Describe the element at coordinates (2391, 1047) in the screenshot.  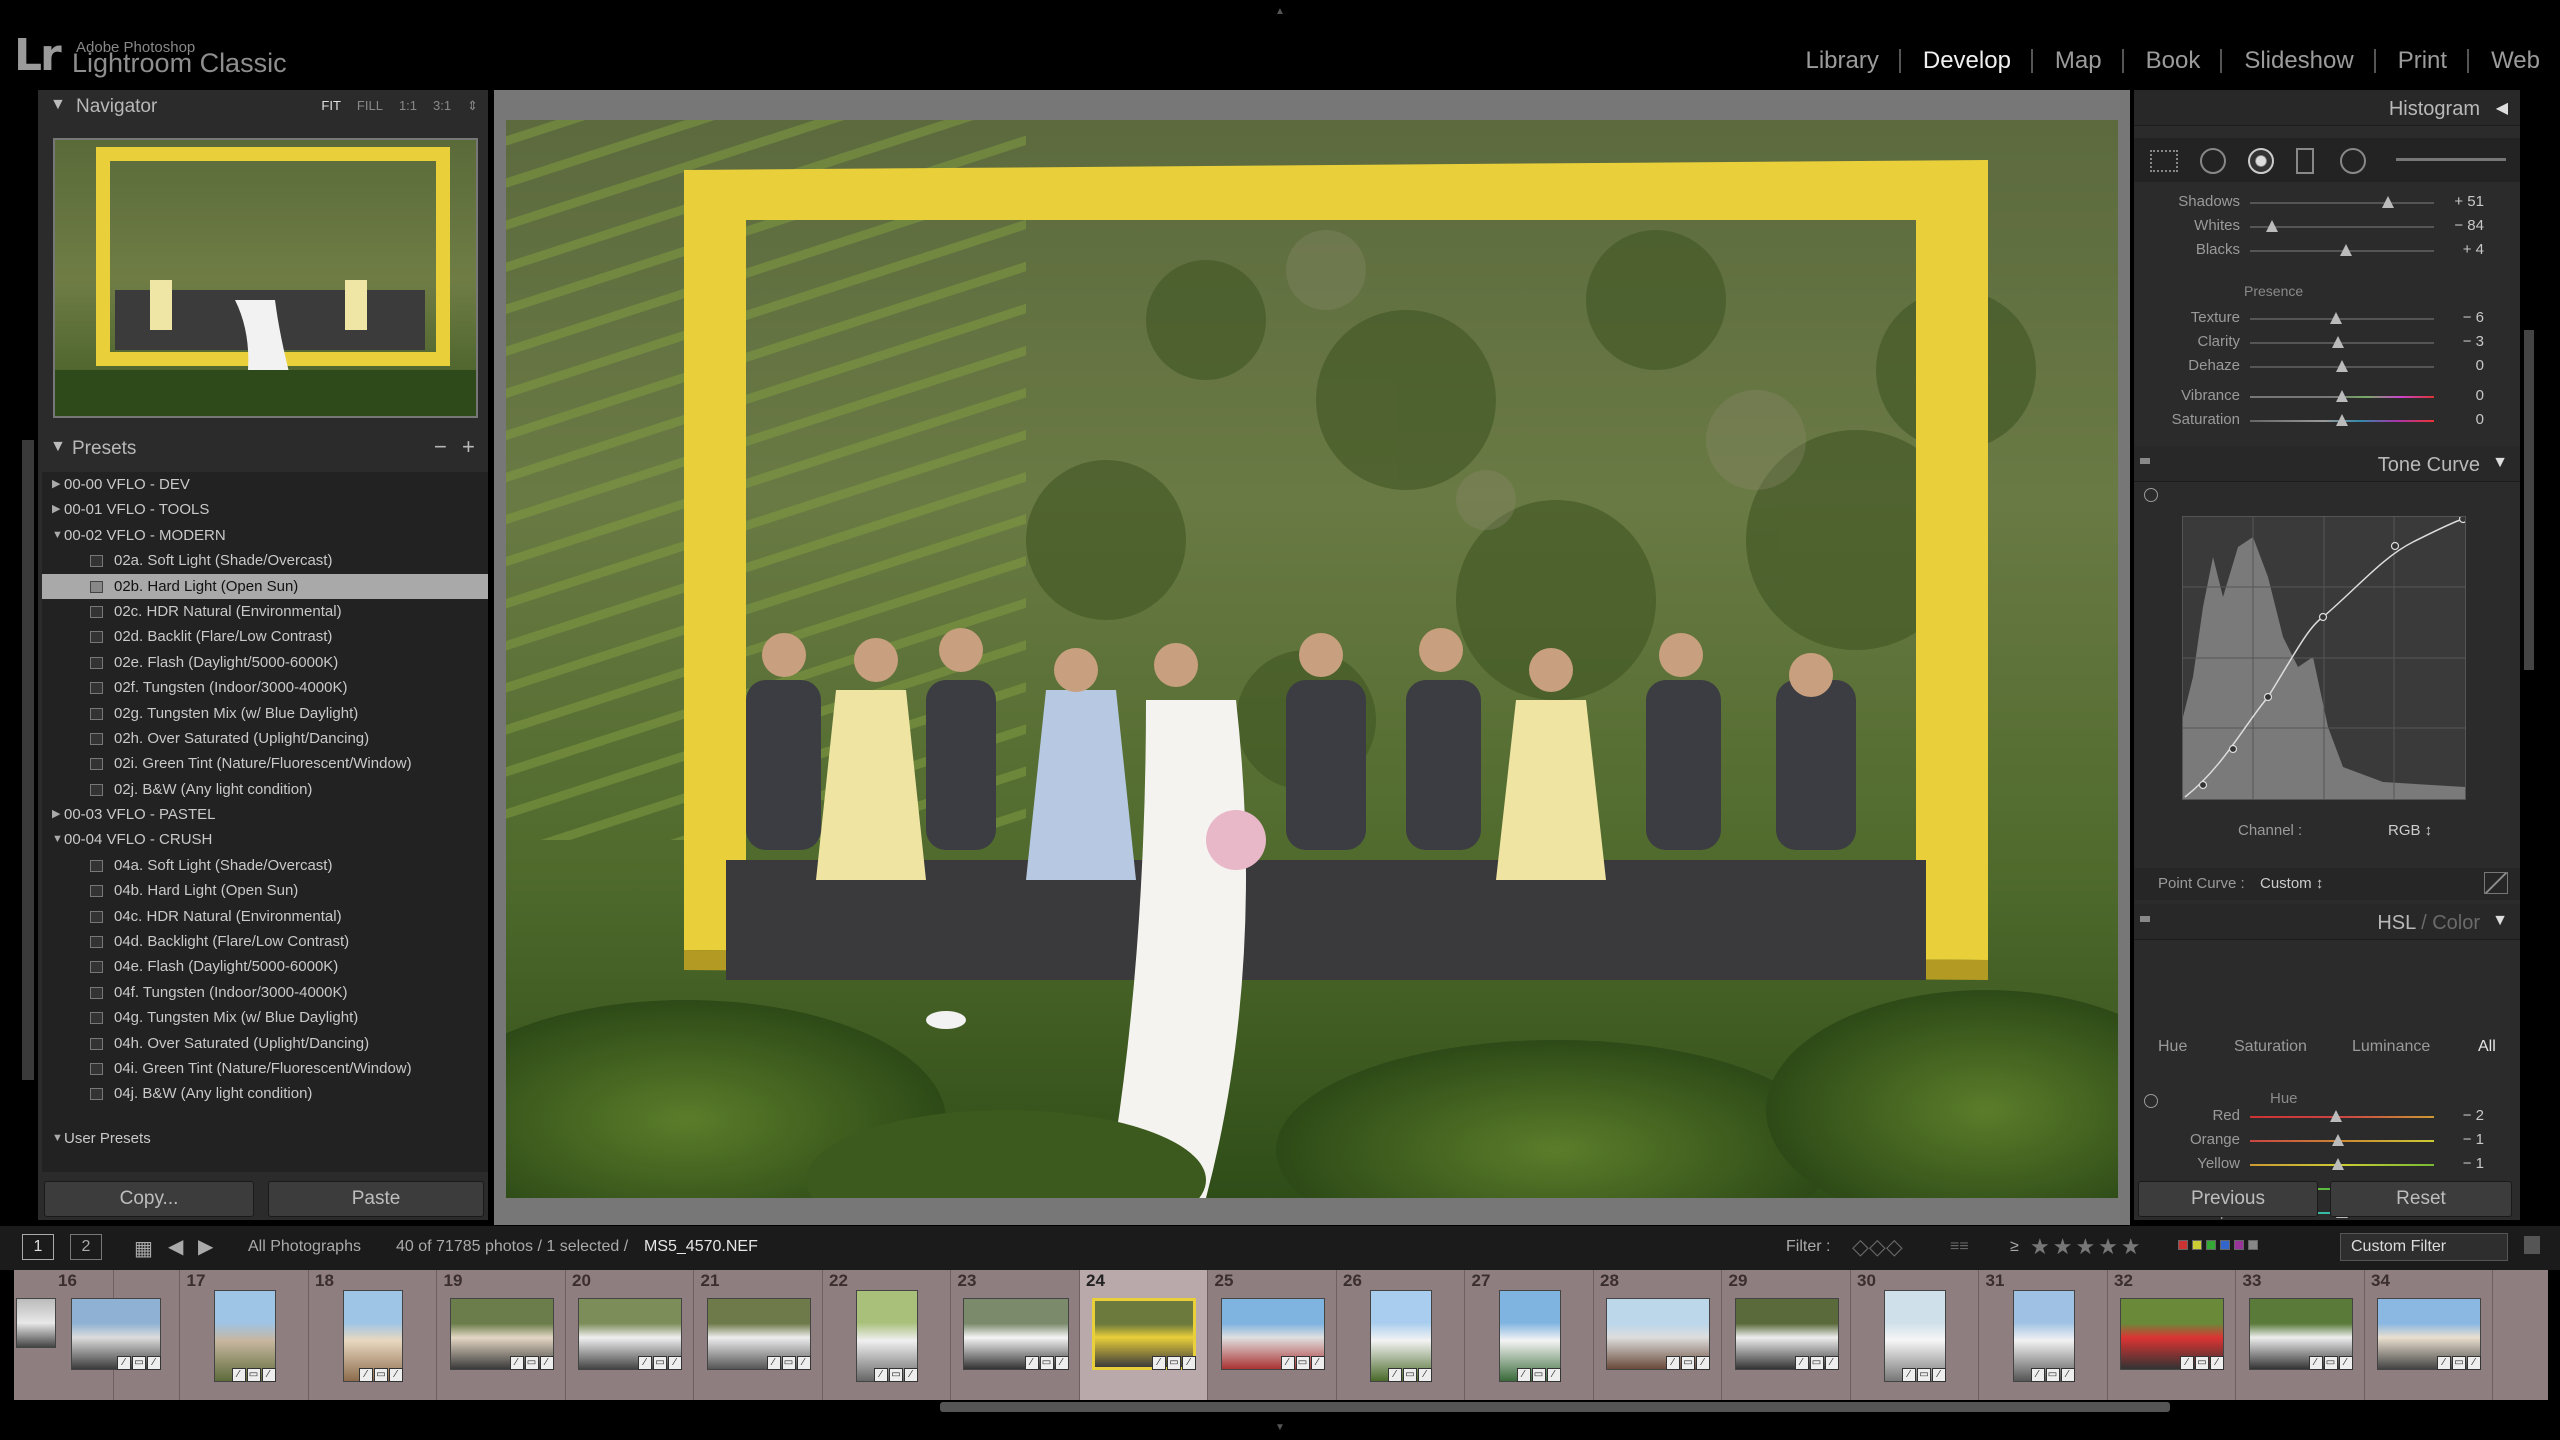
I see `tab-luminance: Luminance` at that location.